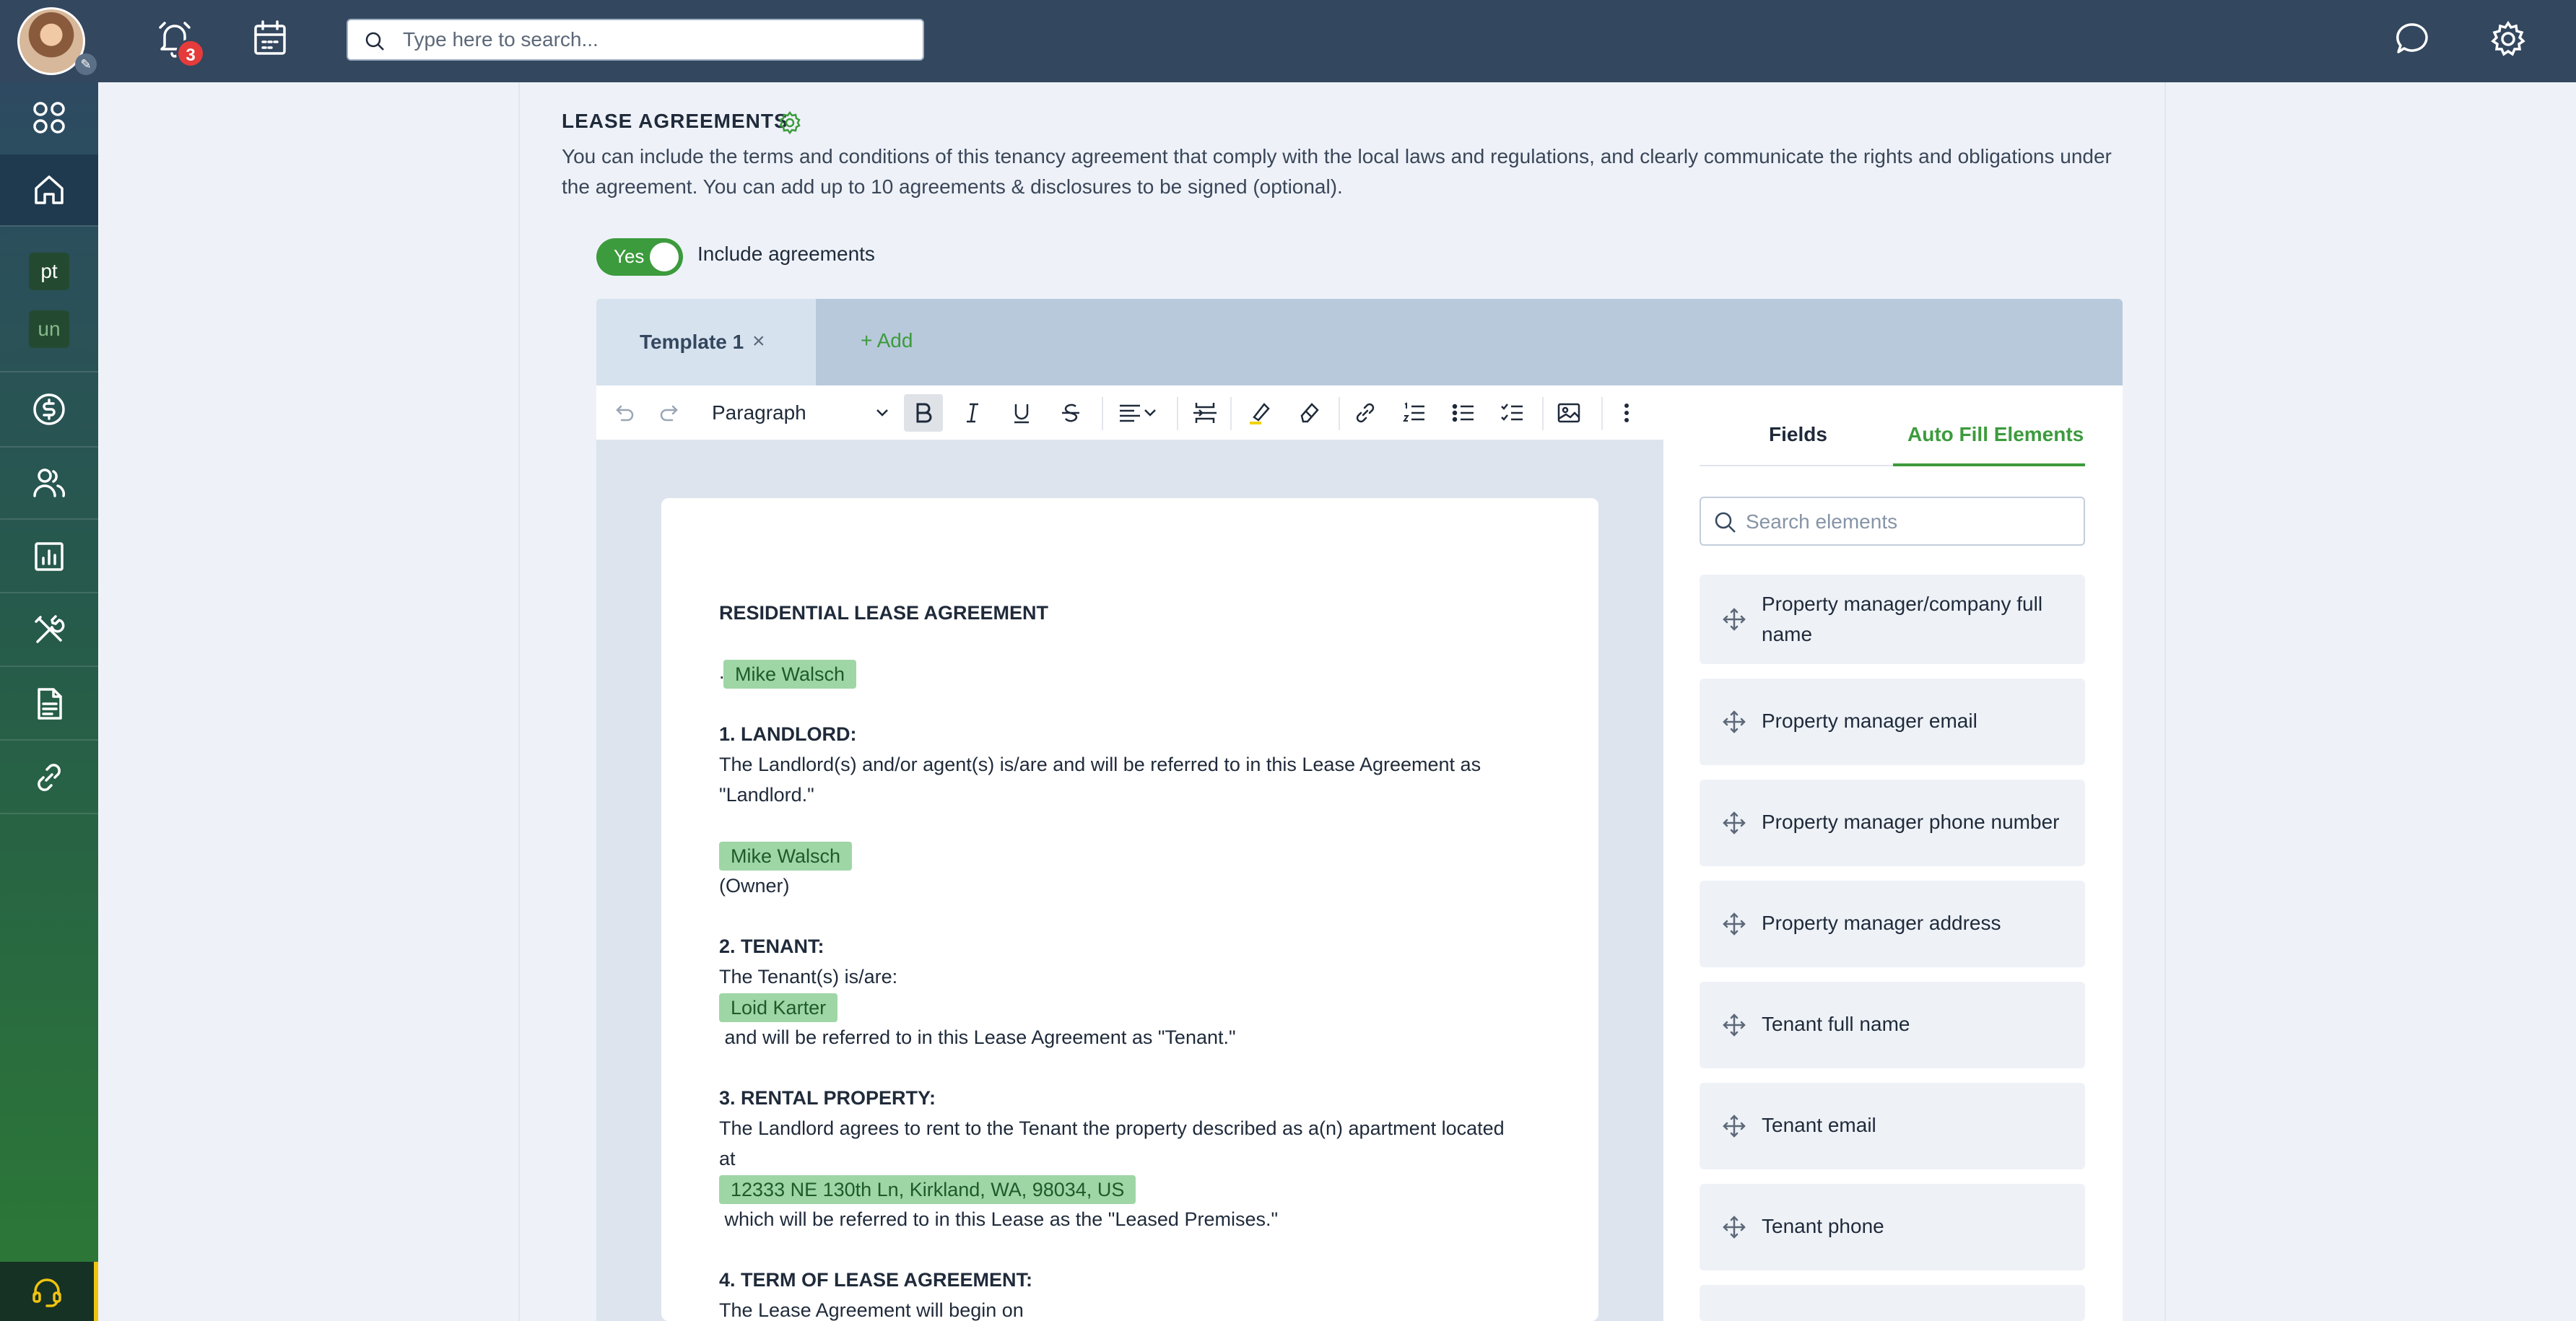 Image resolution: width=2576 pixels, height=1321 pixels. I want to click on auto-fill-pill-tenant: Loid Karter, so click(778, 1007).